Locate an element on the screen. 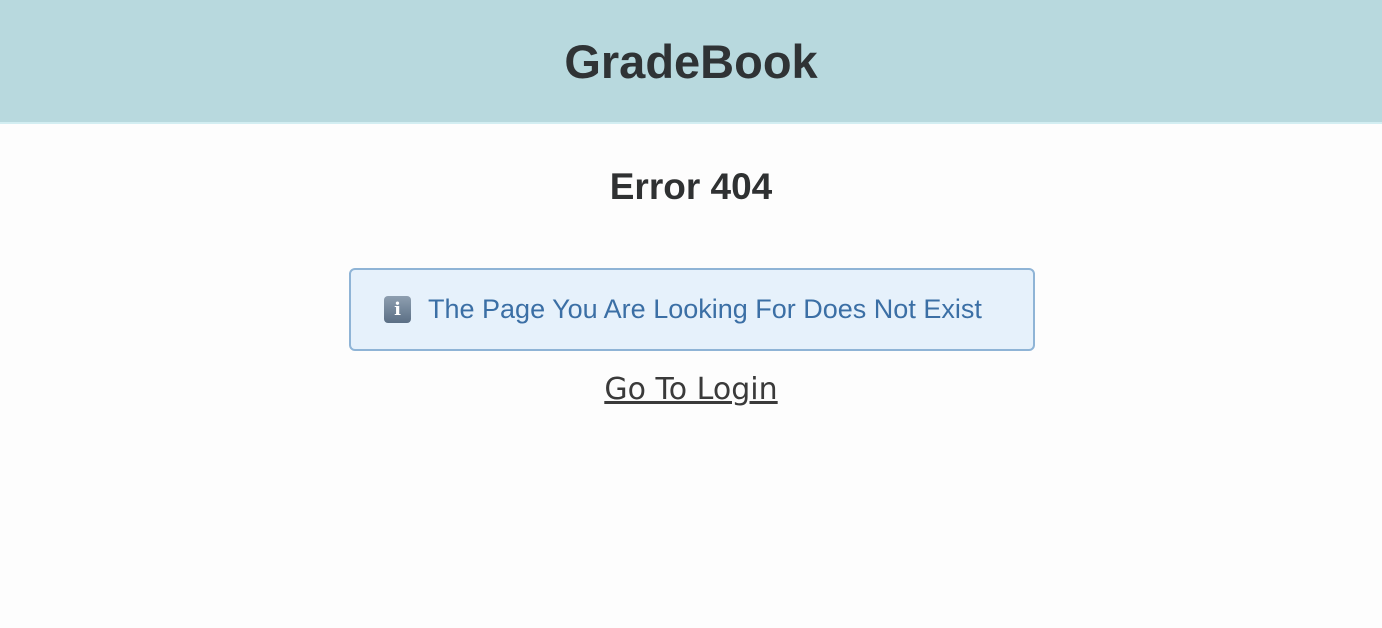 The height and width of the screenshot is (628, 1382). go-to-login-label: Go To Login is located at coordinates (691, 389).